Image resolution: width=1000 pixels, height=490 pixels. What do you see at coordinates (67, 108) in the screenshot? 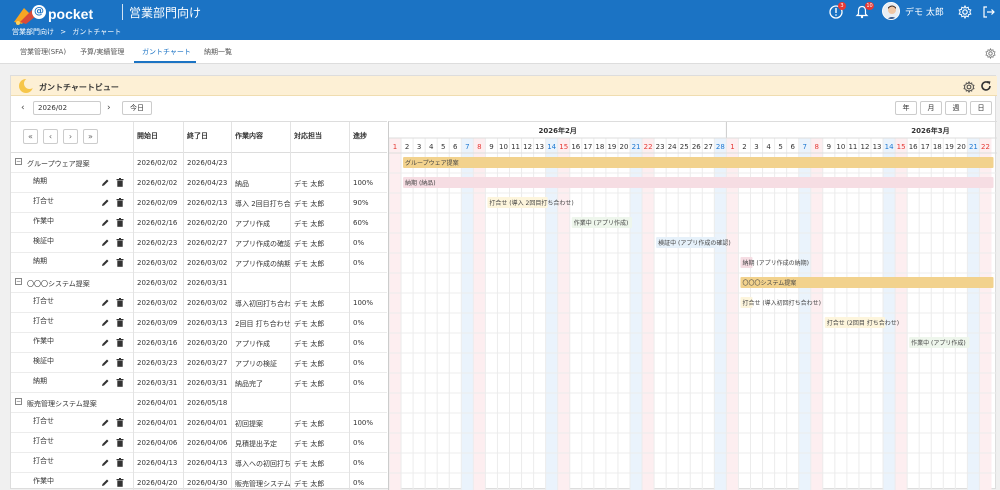
I see `month-picker: 2026/02` at bounding box center [67, 108].